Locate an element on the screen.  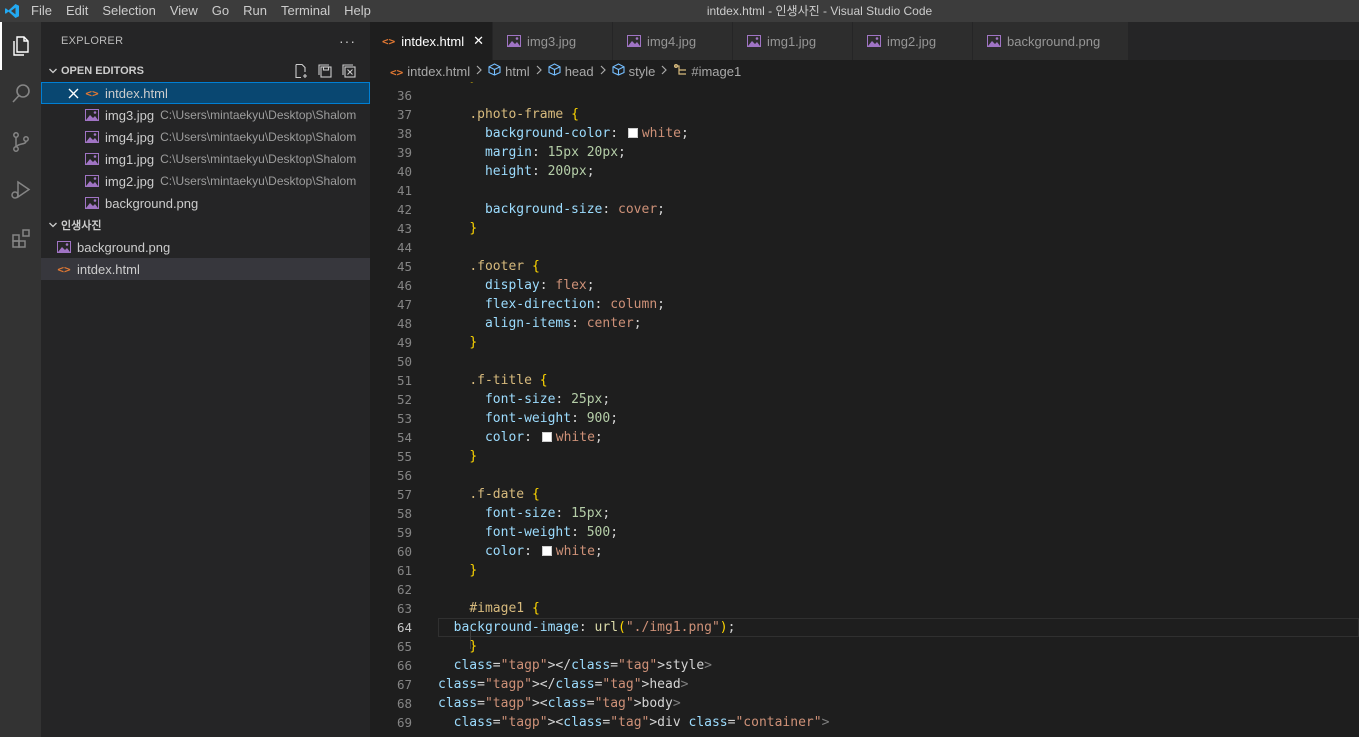
extensions-icon is located at coordinates (20, 238).